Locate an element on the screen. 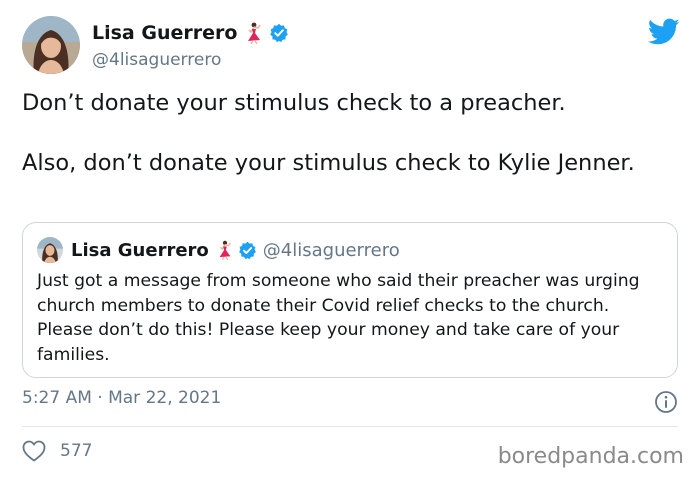 The width and height of the screenshot is (700, 480). divider is located at coordinates (350, 426).